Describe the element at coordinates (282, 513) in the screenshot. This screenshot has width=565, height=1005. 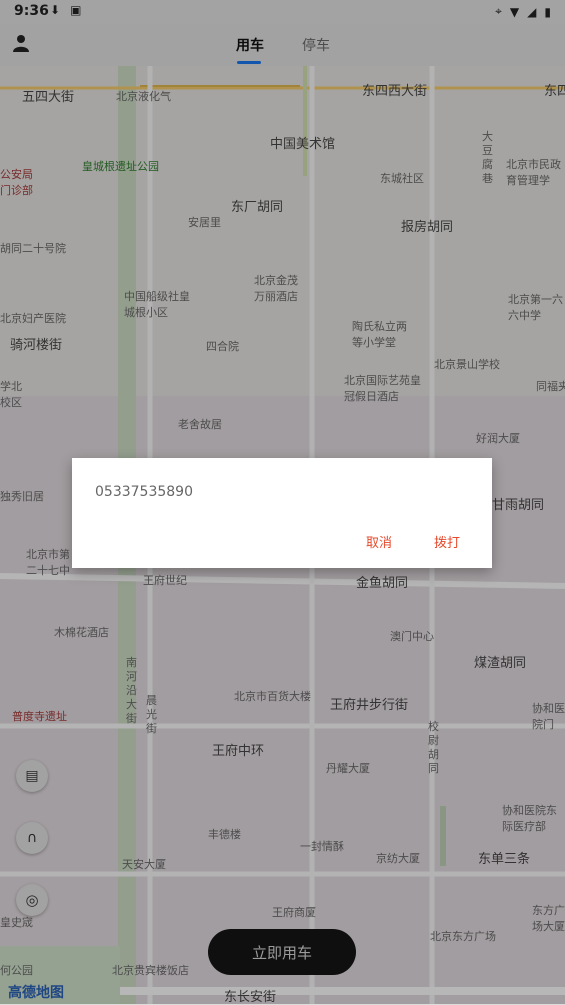
I see `call-dialog: 05337535890 取消 拨打` at that location.